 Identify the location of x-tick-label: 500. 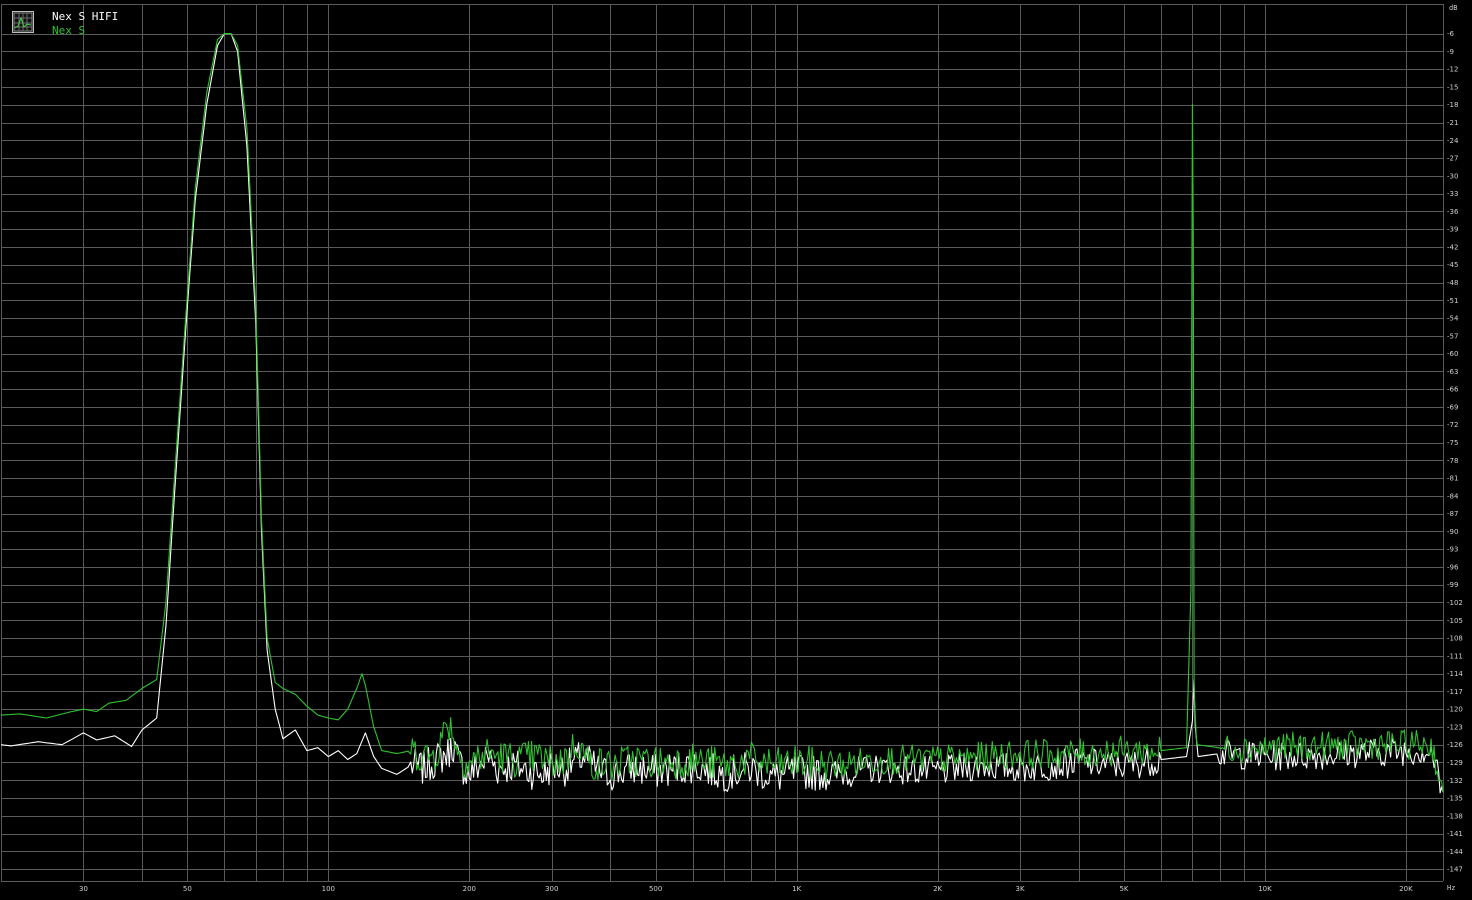
(655, 889).